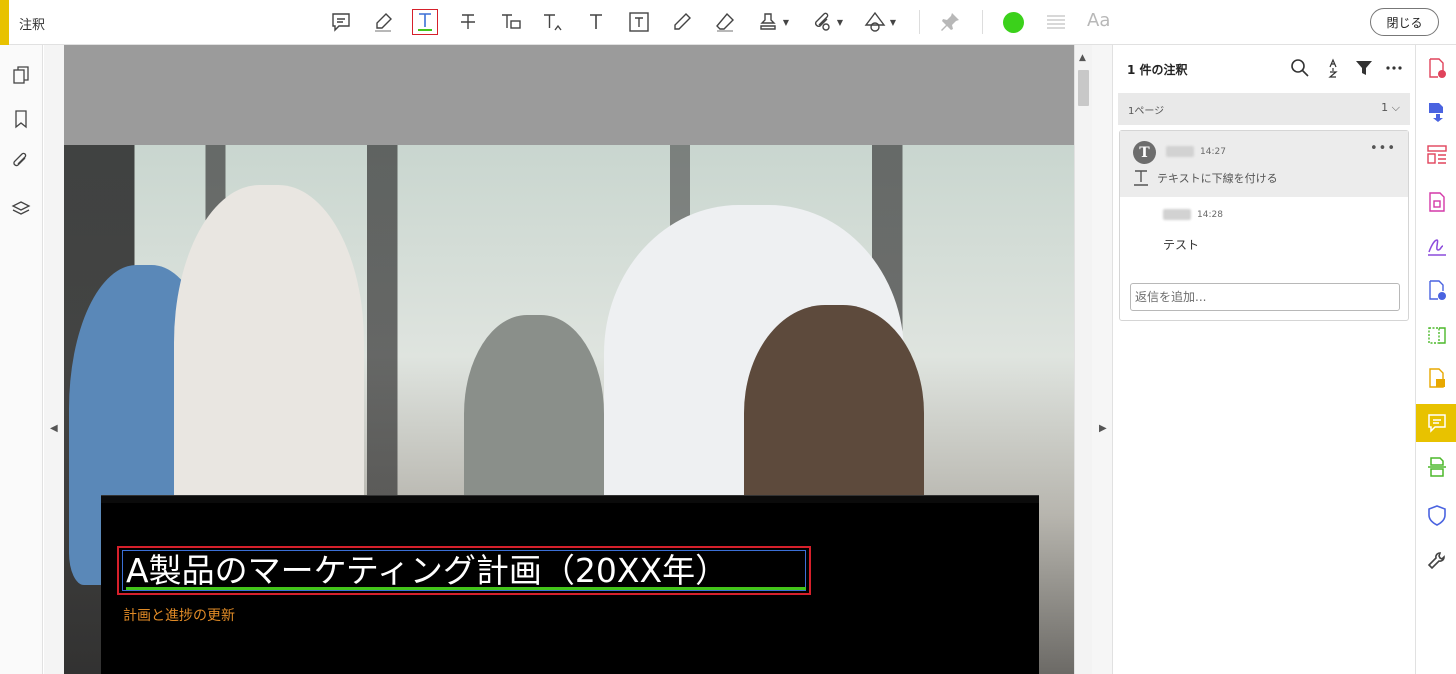  I want to click on photo-person, so click(269, 360).